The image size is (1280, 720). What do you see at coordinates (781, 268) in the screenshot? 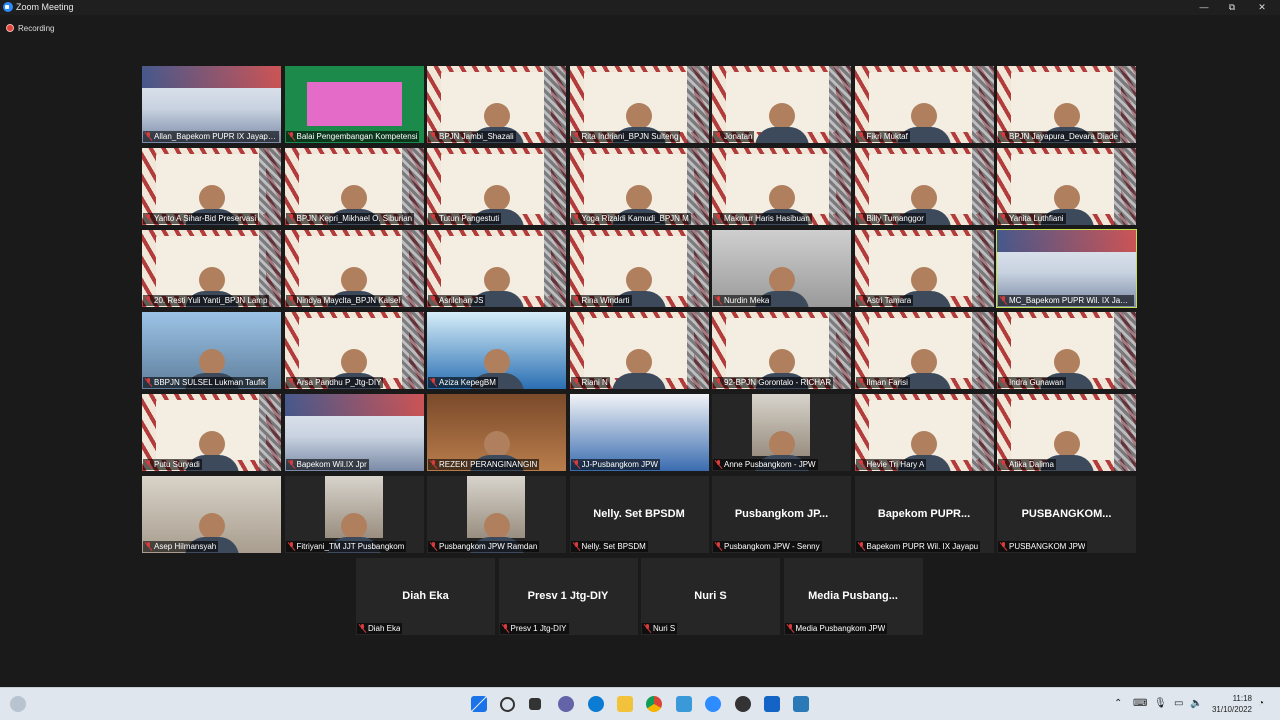
I see `participant-tile: Nurdin Meka` at bounding box center [781, 268].